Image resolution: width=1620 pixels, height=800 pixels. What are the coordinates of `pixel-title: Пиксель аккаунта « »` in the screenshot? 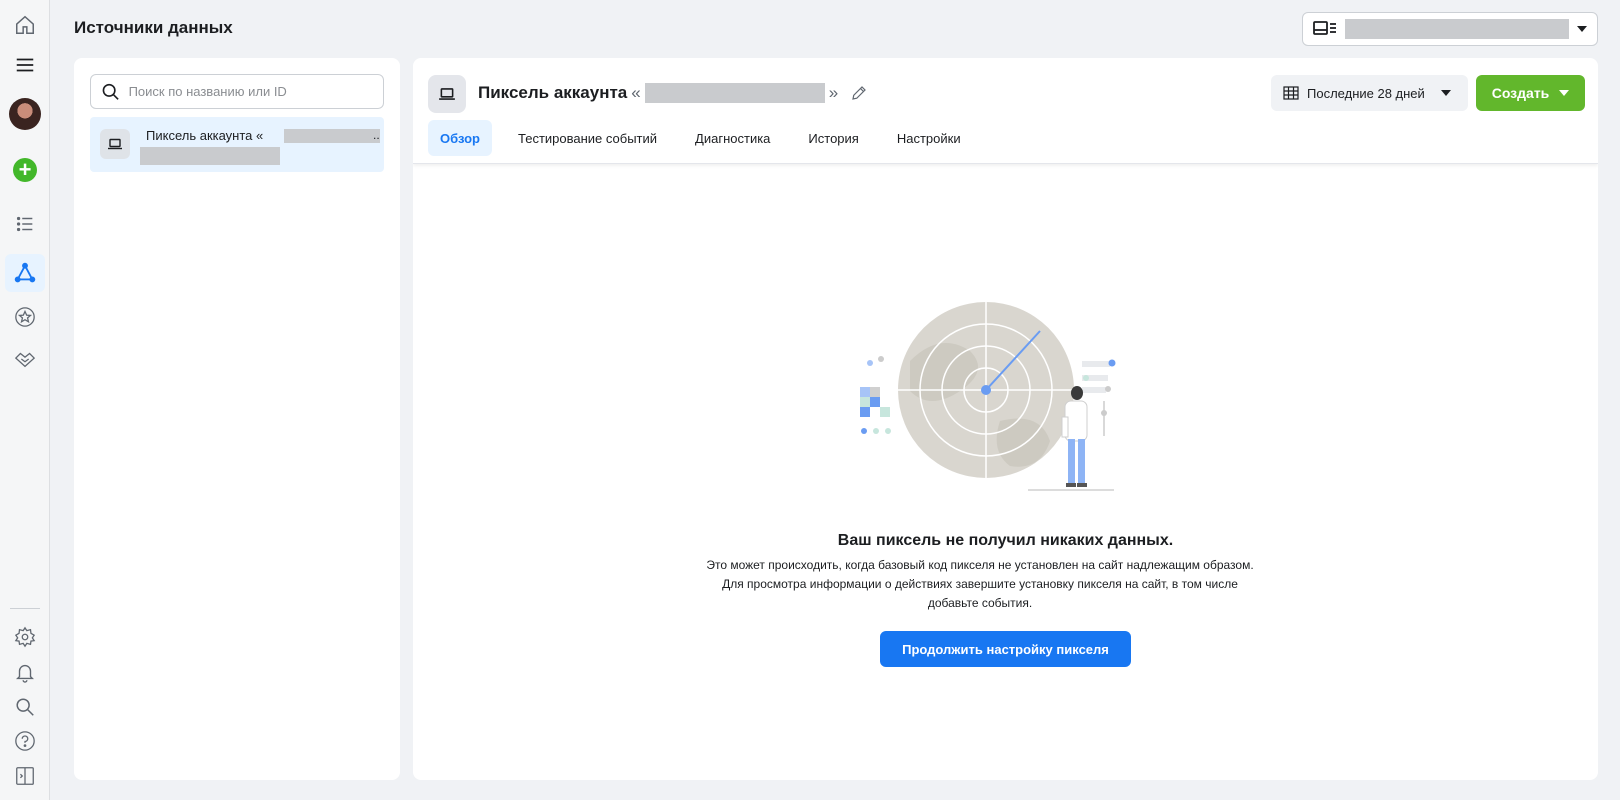 It's located at (673, 93).